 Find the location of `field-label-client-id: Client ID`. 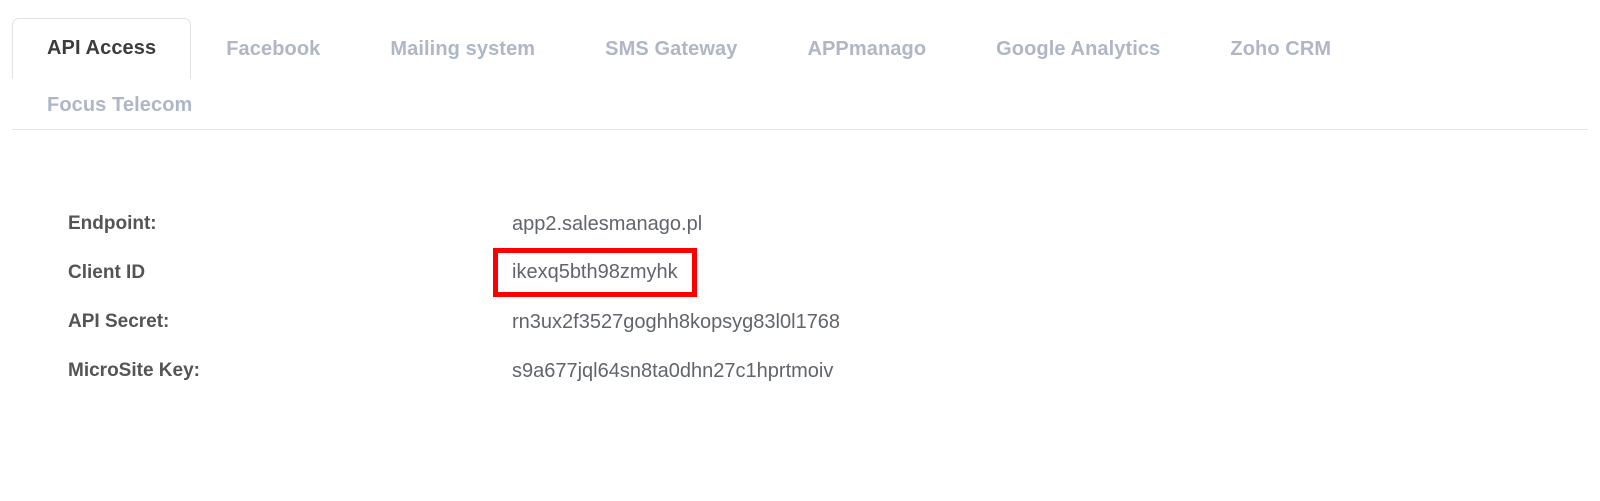

field-label-client-id: Client ID is located at coordinates (107, 272).